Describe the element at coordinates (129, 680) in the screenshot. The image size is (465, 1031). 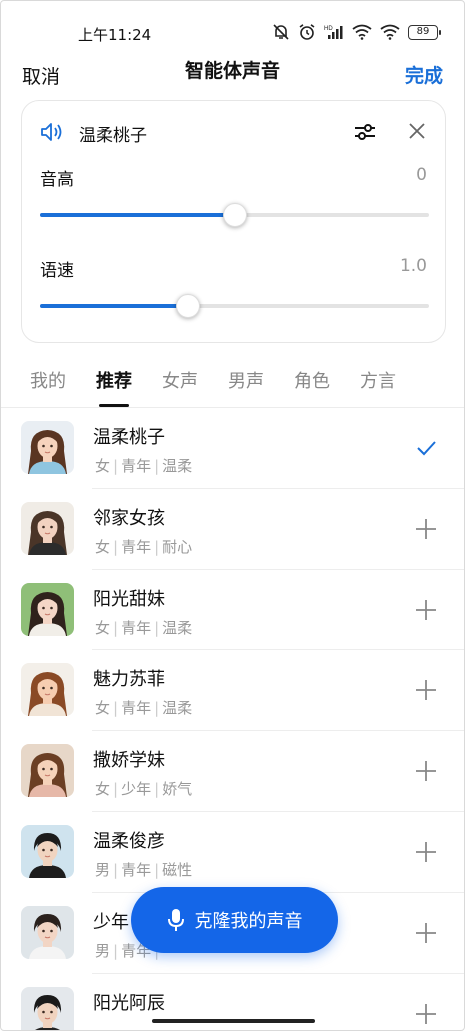
I see `voice-name: 魅力苏菲` at that location.